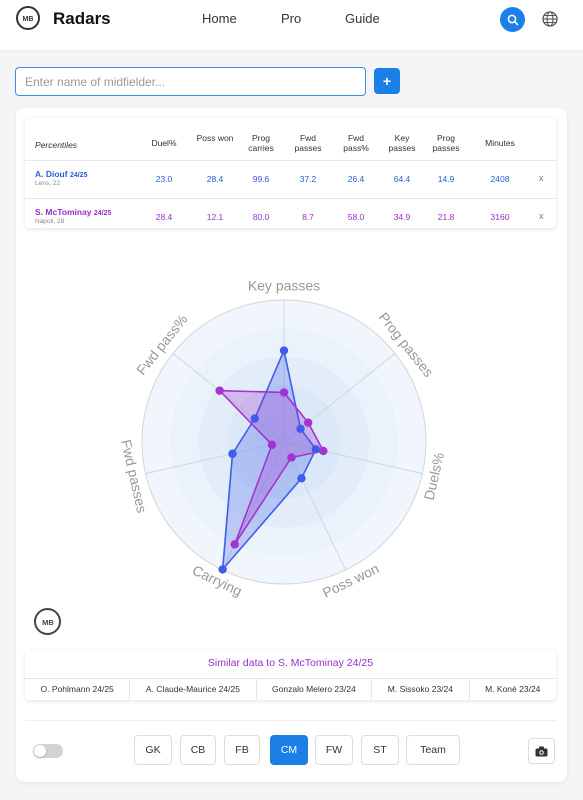  What do you see at coordinates (291, 18) in the screenshot?
I see `nav-pro: Pro` at bounding box center [291, 18].